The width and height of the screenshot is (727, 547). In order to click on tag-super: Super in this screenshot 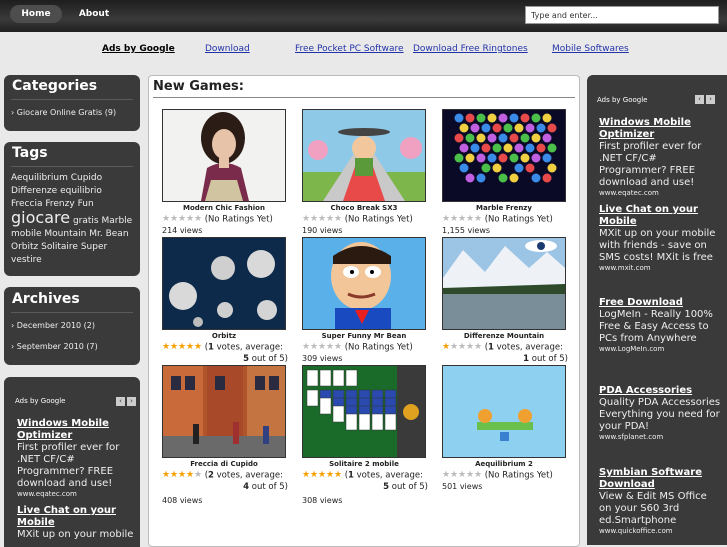, I will do `click(94, 247)`.